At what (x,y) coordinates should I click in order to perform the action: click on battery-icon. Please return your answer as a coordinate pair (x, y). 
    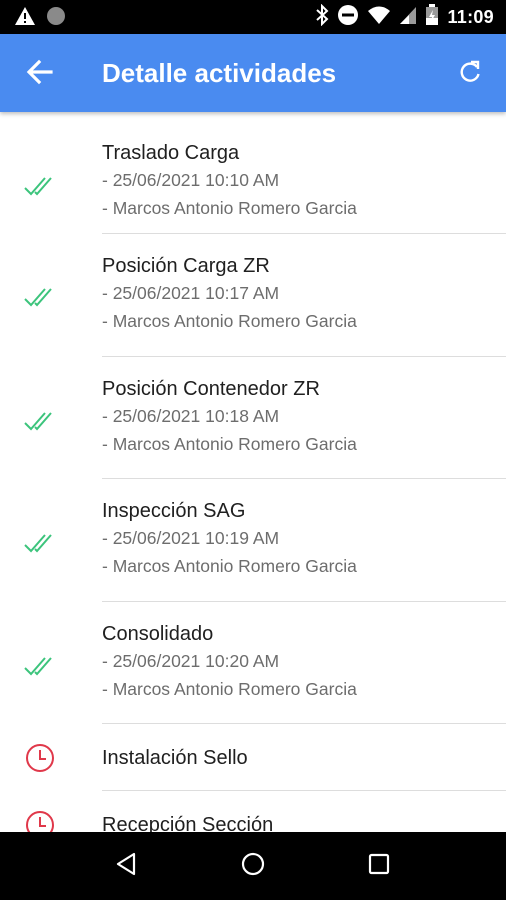
    Looking at the image, I should click on (432, 17).